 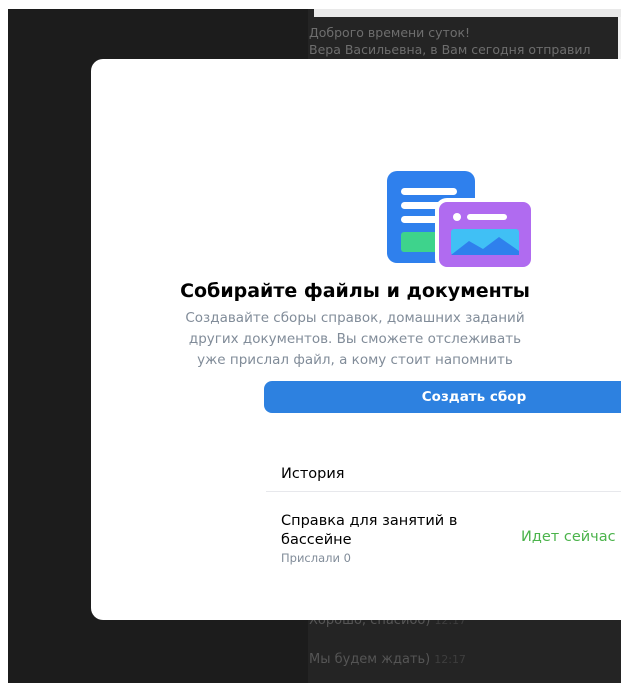 I want to click on chat-message-line: Вера Васильевна, в Вам сегодня отправил, so click(x=450, y=49).